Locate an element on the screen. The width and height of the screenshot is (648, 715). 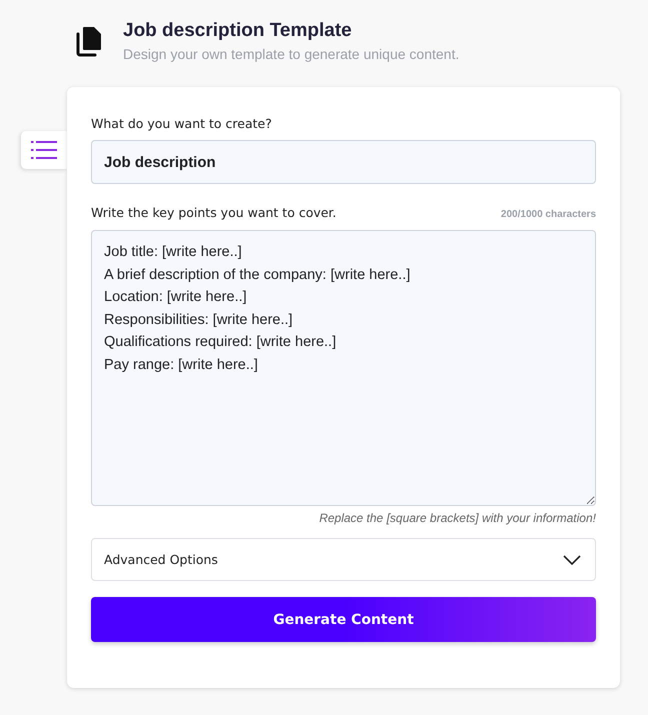
page-subtitle: Design your own template to generate unique content. is located at coordinates (291, 54).